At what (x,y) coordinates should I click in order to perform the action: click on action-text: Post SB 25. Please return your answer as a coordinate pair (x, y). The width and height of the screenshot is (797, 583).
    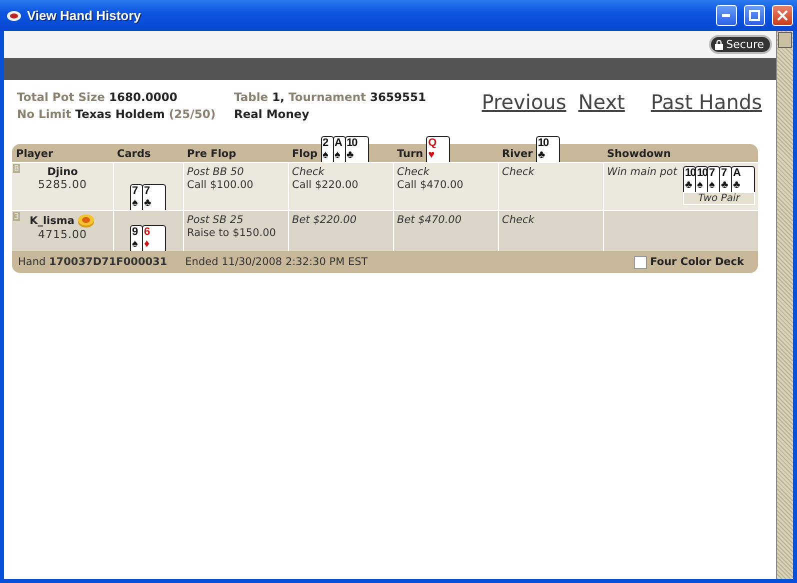
    Looking at the image, I should click on (215, 220).